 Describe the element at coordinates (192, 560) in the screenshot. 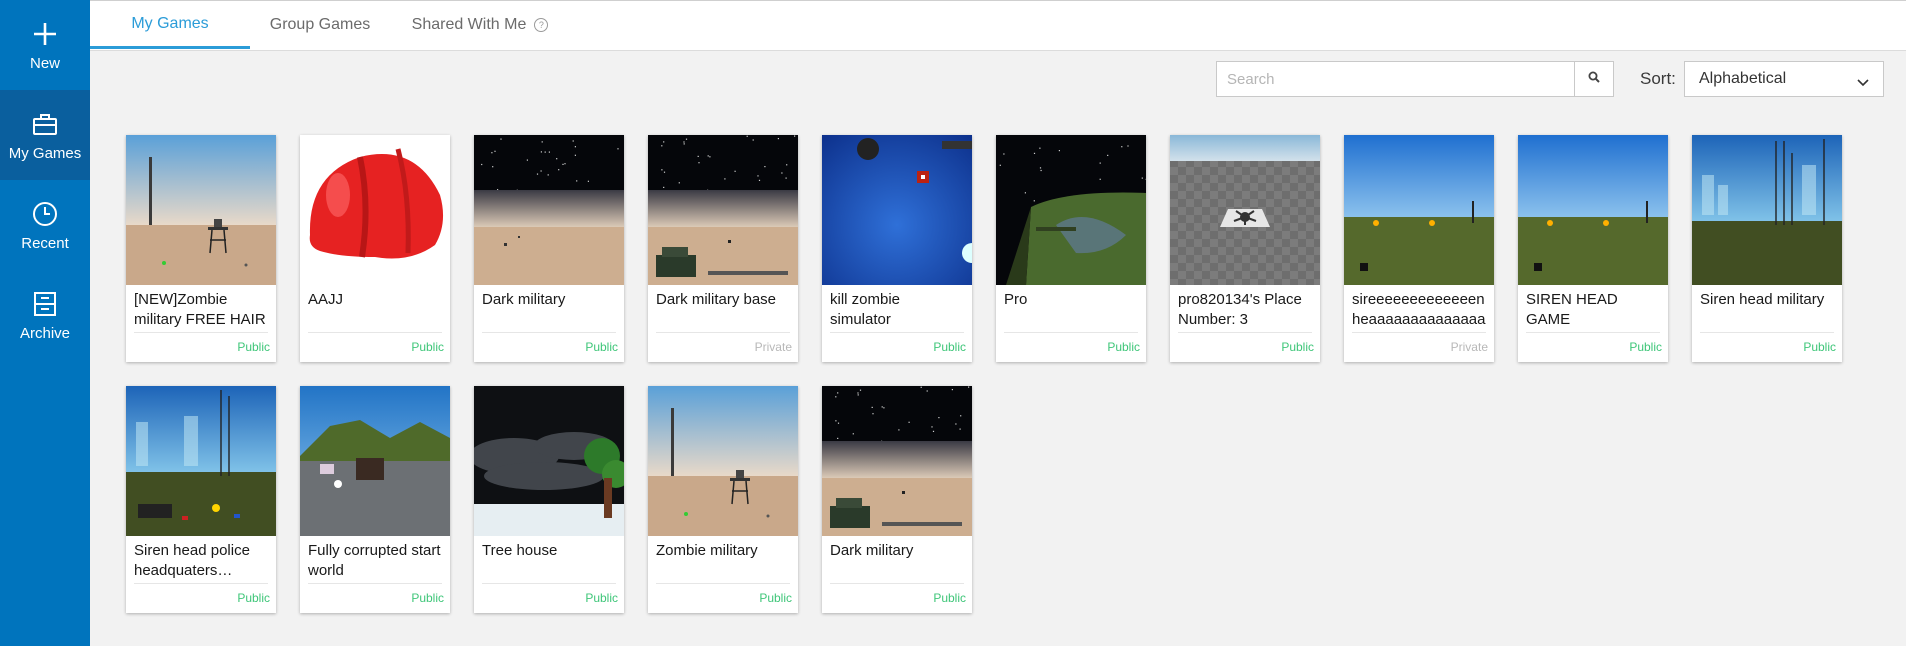

I see `game-title: Siren head police headquaters helicopter` at that location.